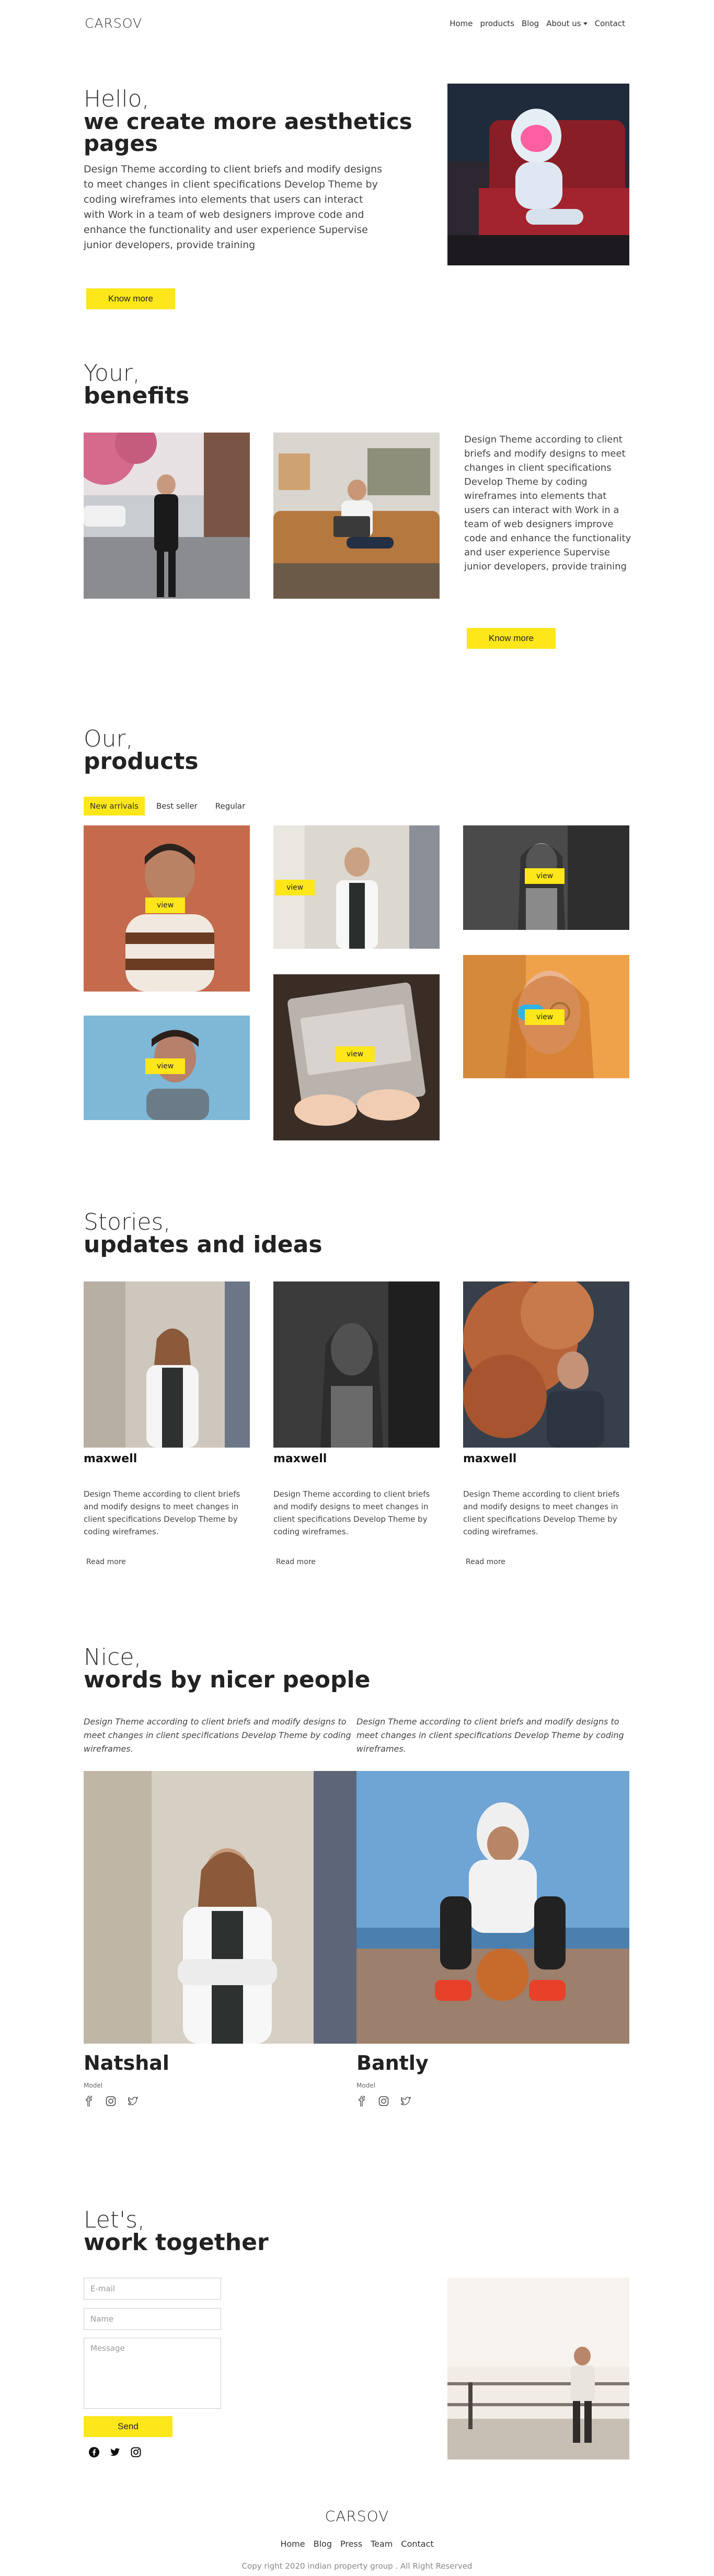 This screenshot has width=714, height=2576. I want to click on testimonial-name: Bantly, so click(393, 2063).